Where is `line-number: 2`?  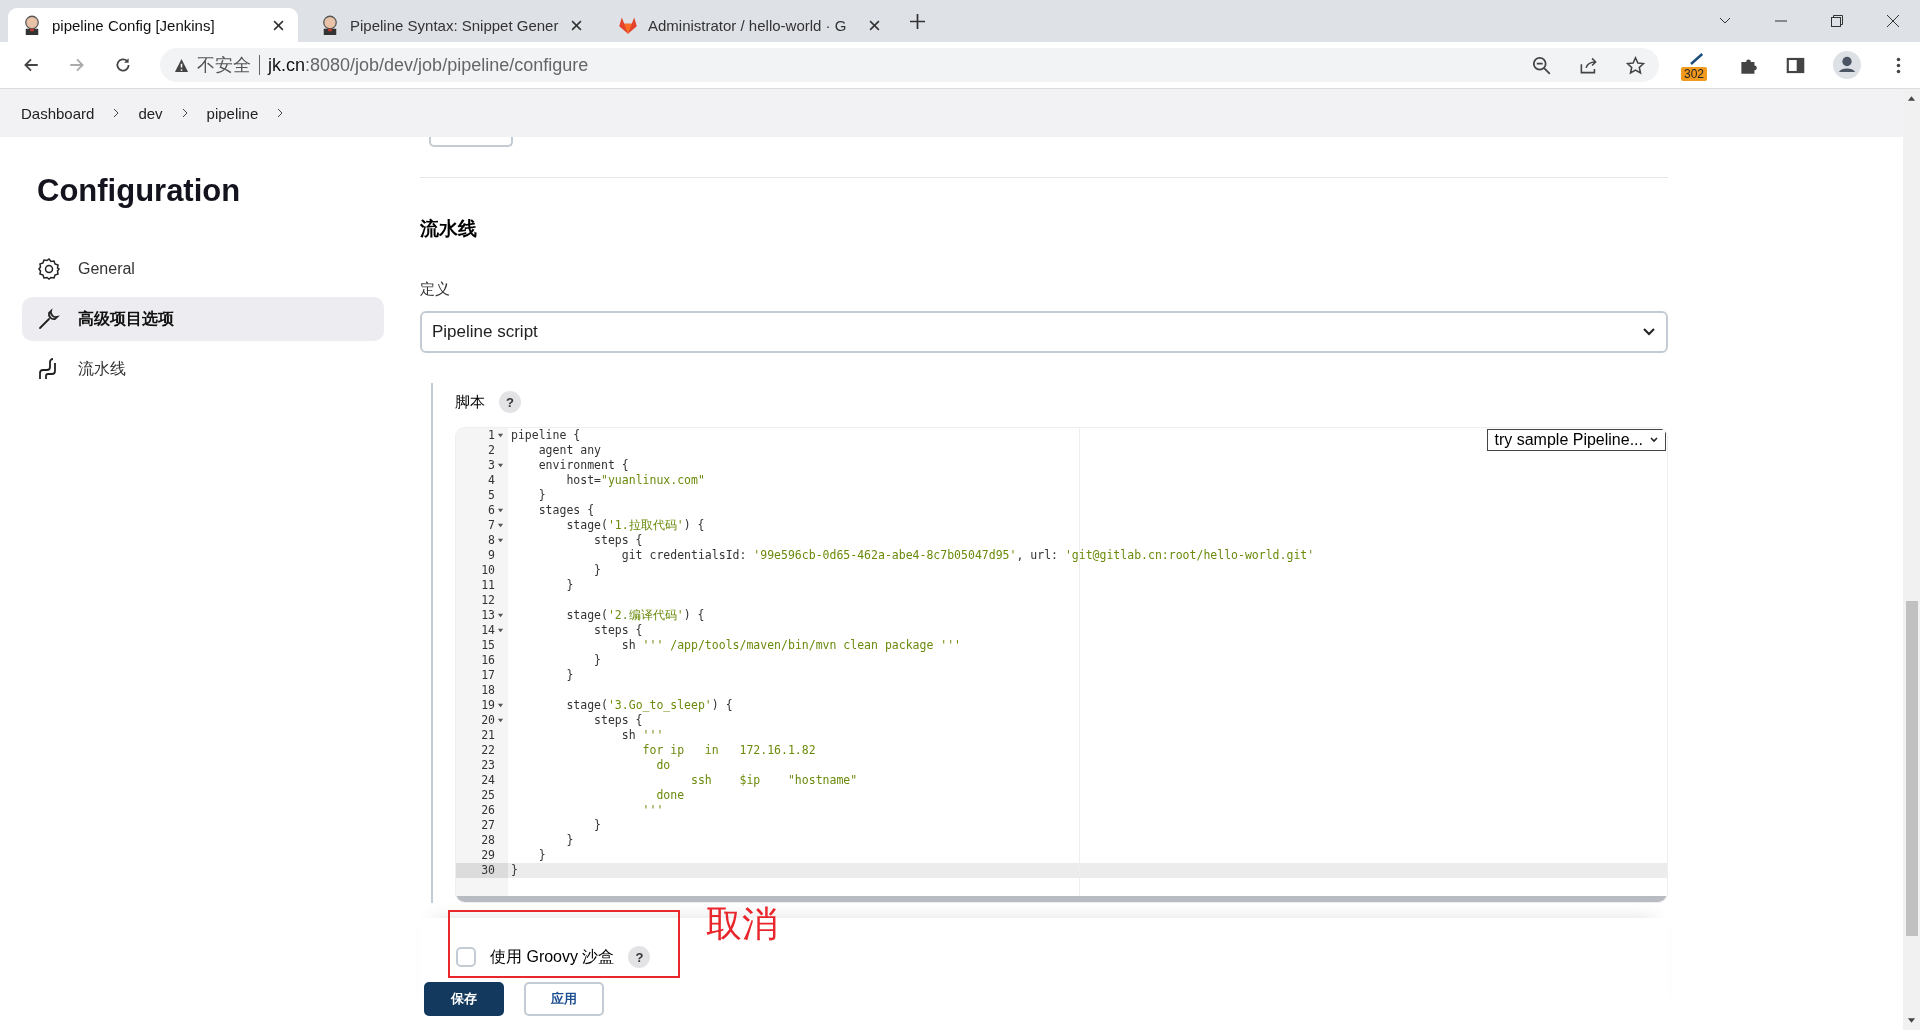 line-number: 2 is located at coordinates (491, 450).